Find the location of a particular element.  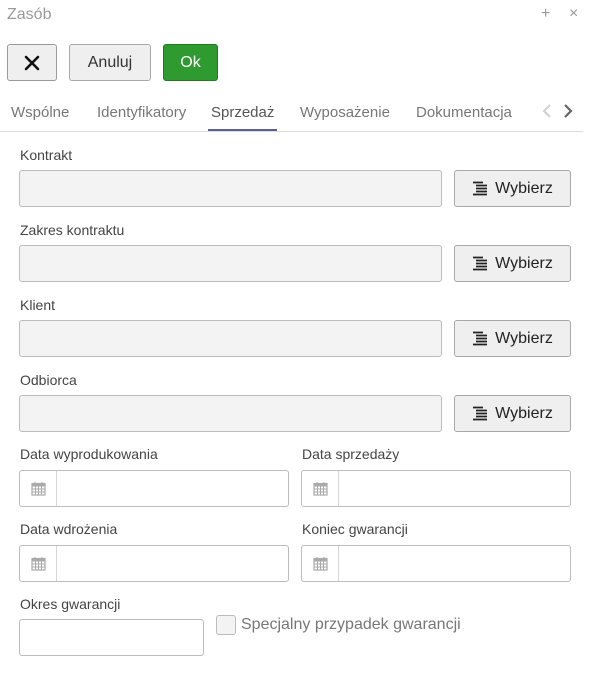

data-sprzedazy-label: Data sprzedaży is located at coordinates (351, 454).